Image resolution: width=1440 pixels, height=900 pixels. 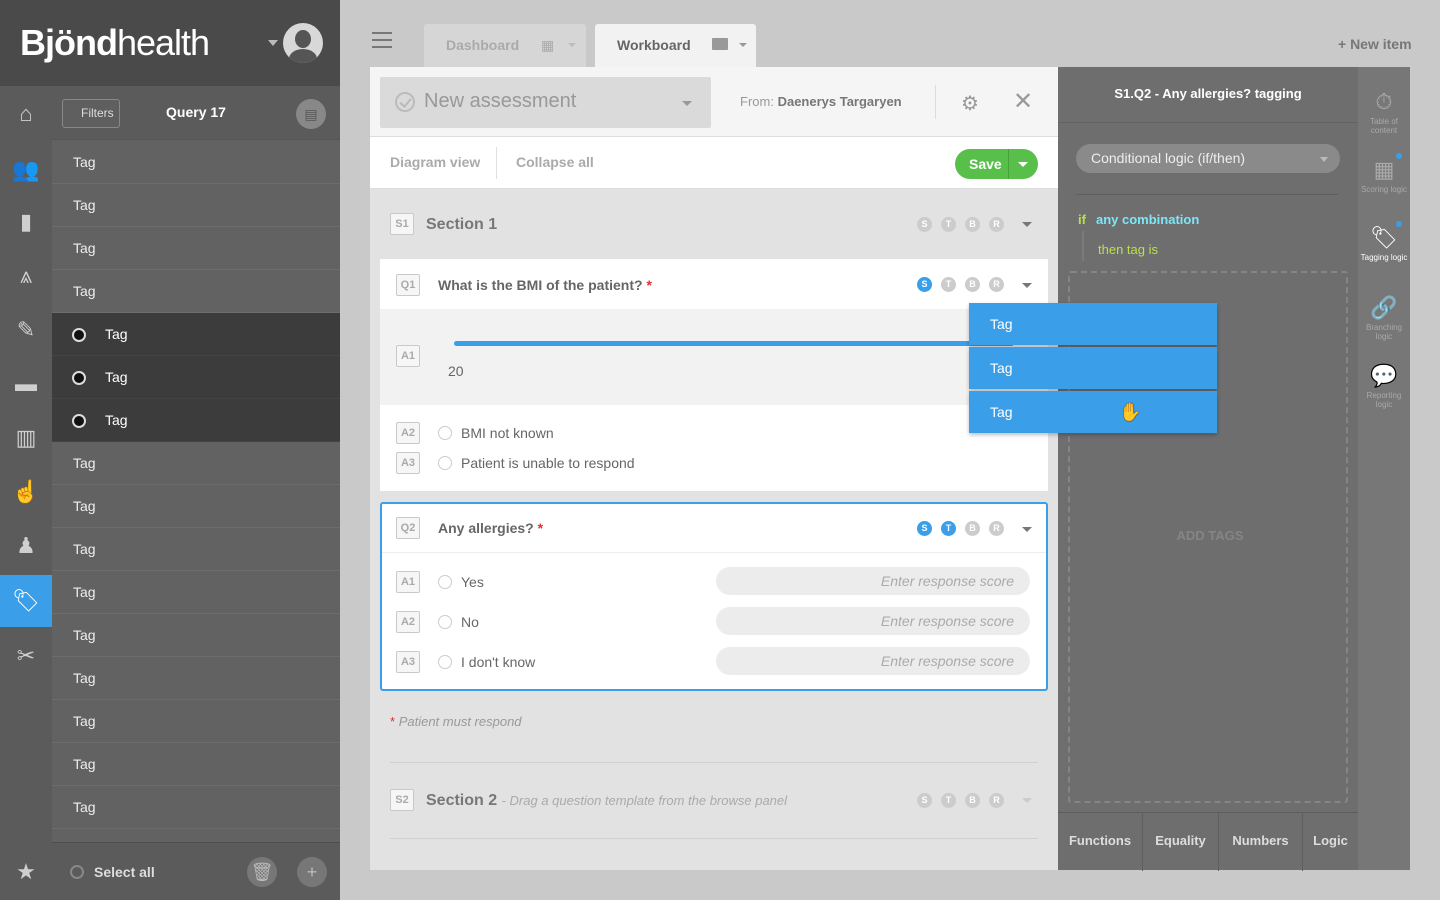 What do you see at coordinates (1261, 842) in the screenshot?
I see `tab-numbers: Numbers` at bounding box center [1261, 842].